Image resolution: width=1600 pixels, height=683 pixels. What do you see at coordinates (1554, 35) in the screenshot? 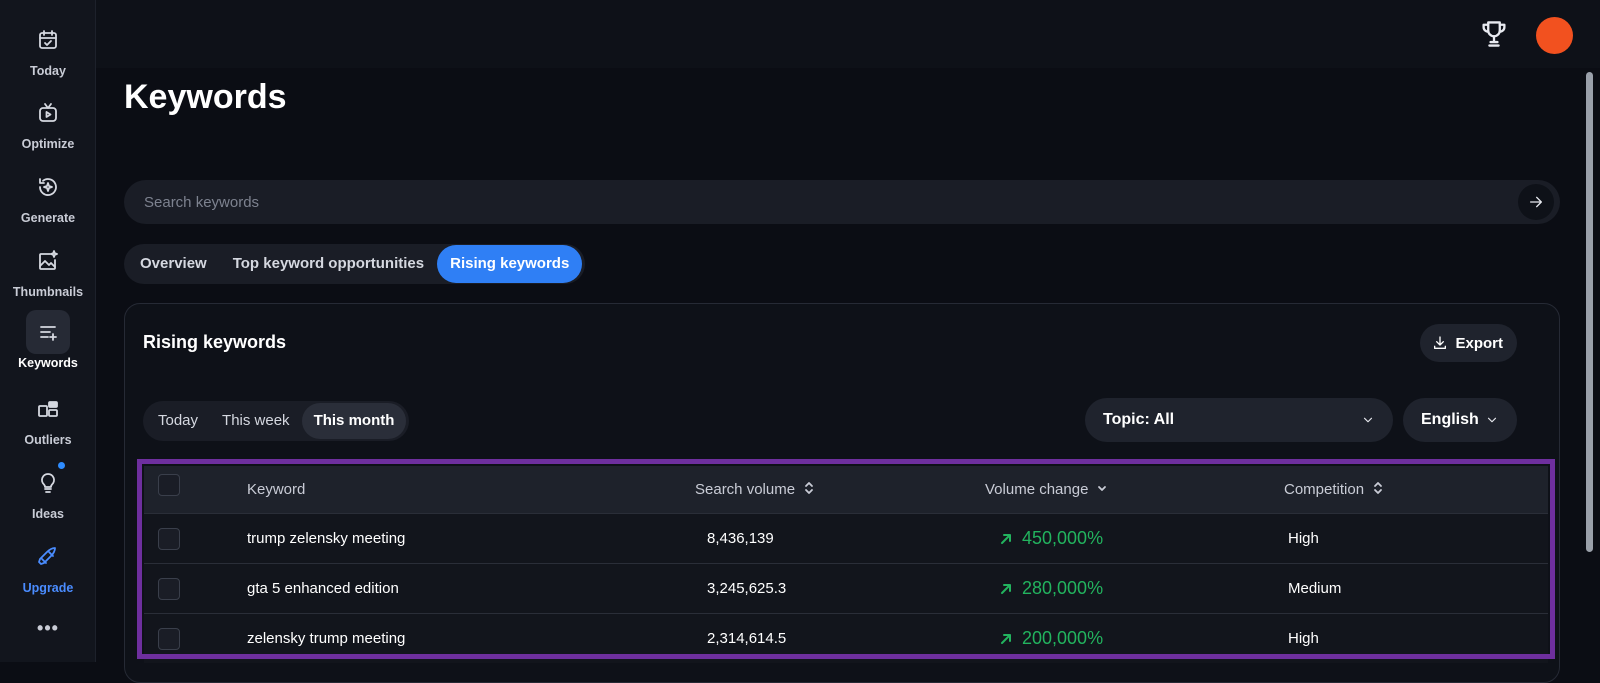
I see `avatar` at bounding box center [1554, 35].